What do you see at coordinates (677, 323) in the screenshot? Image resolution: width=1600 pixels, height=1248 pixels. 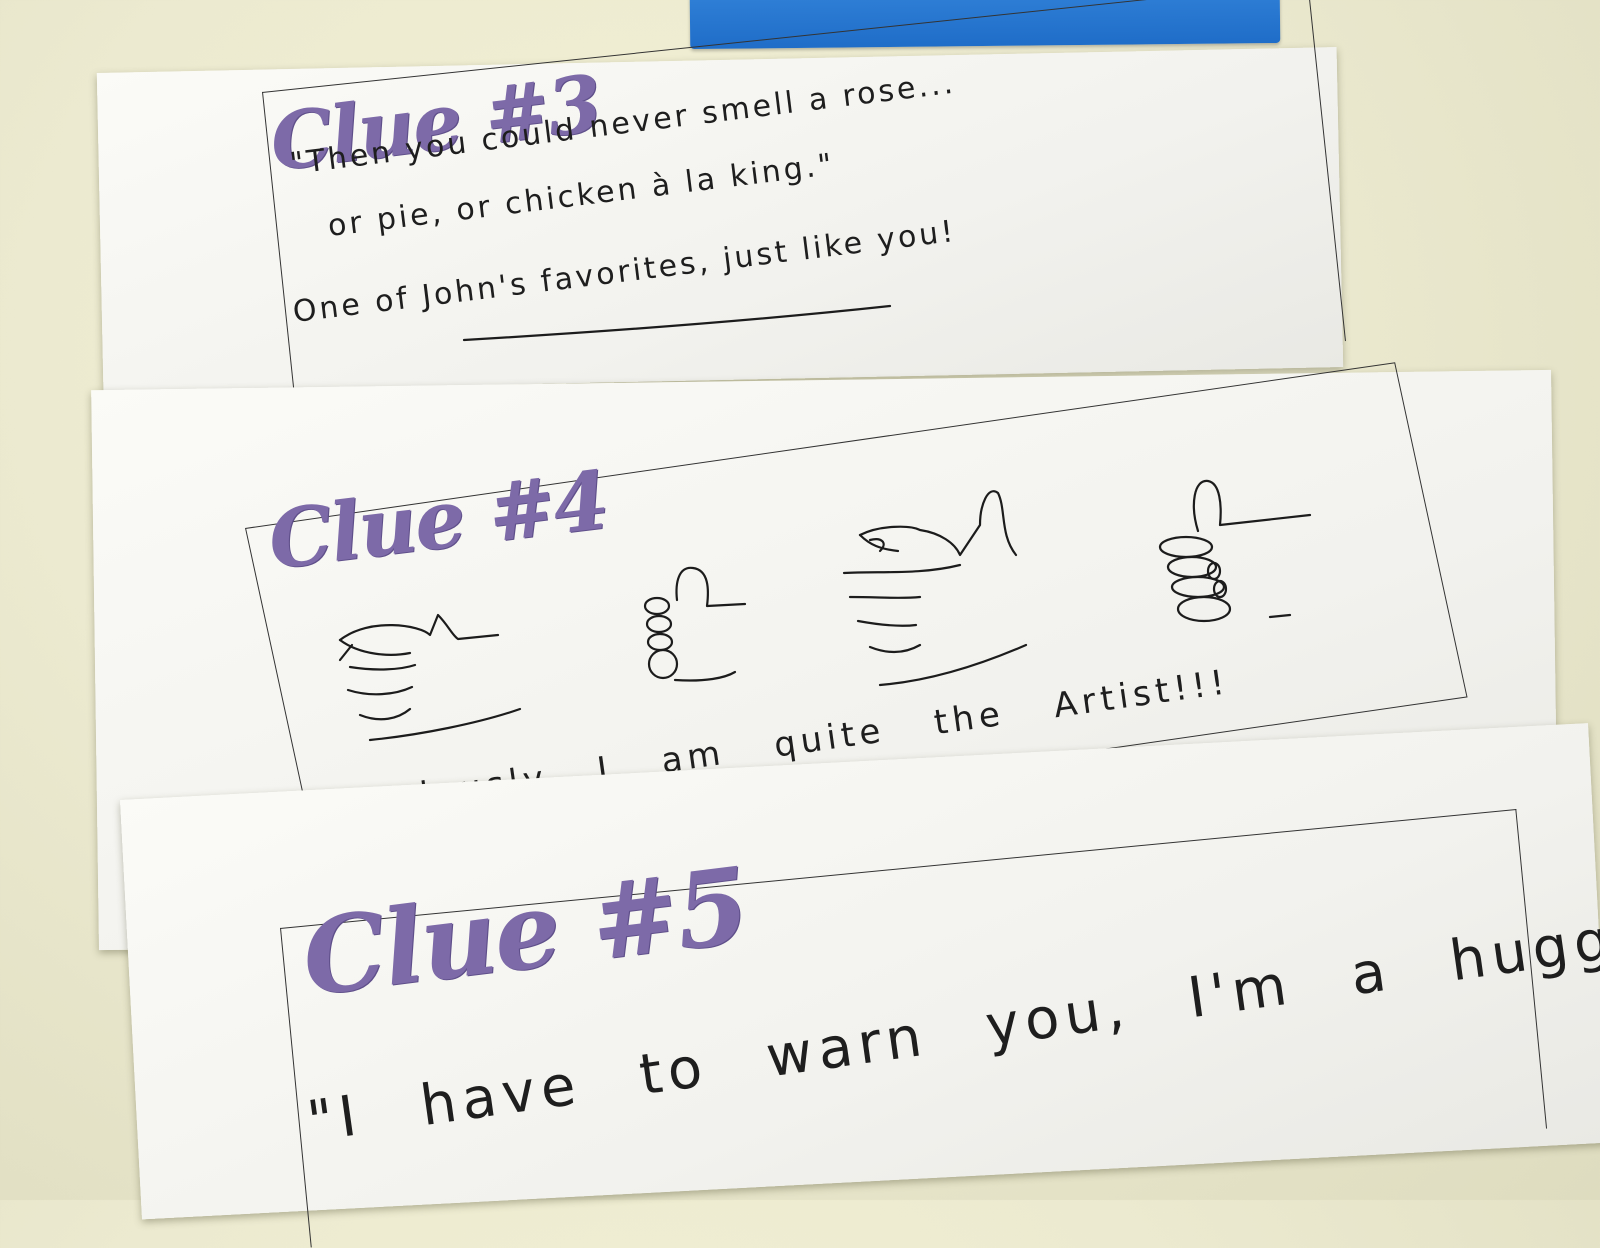 I see `clue3-underline` at bounding box center [677, 323].